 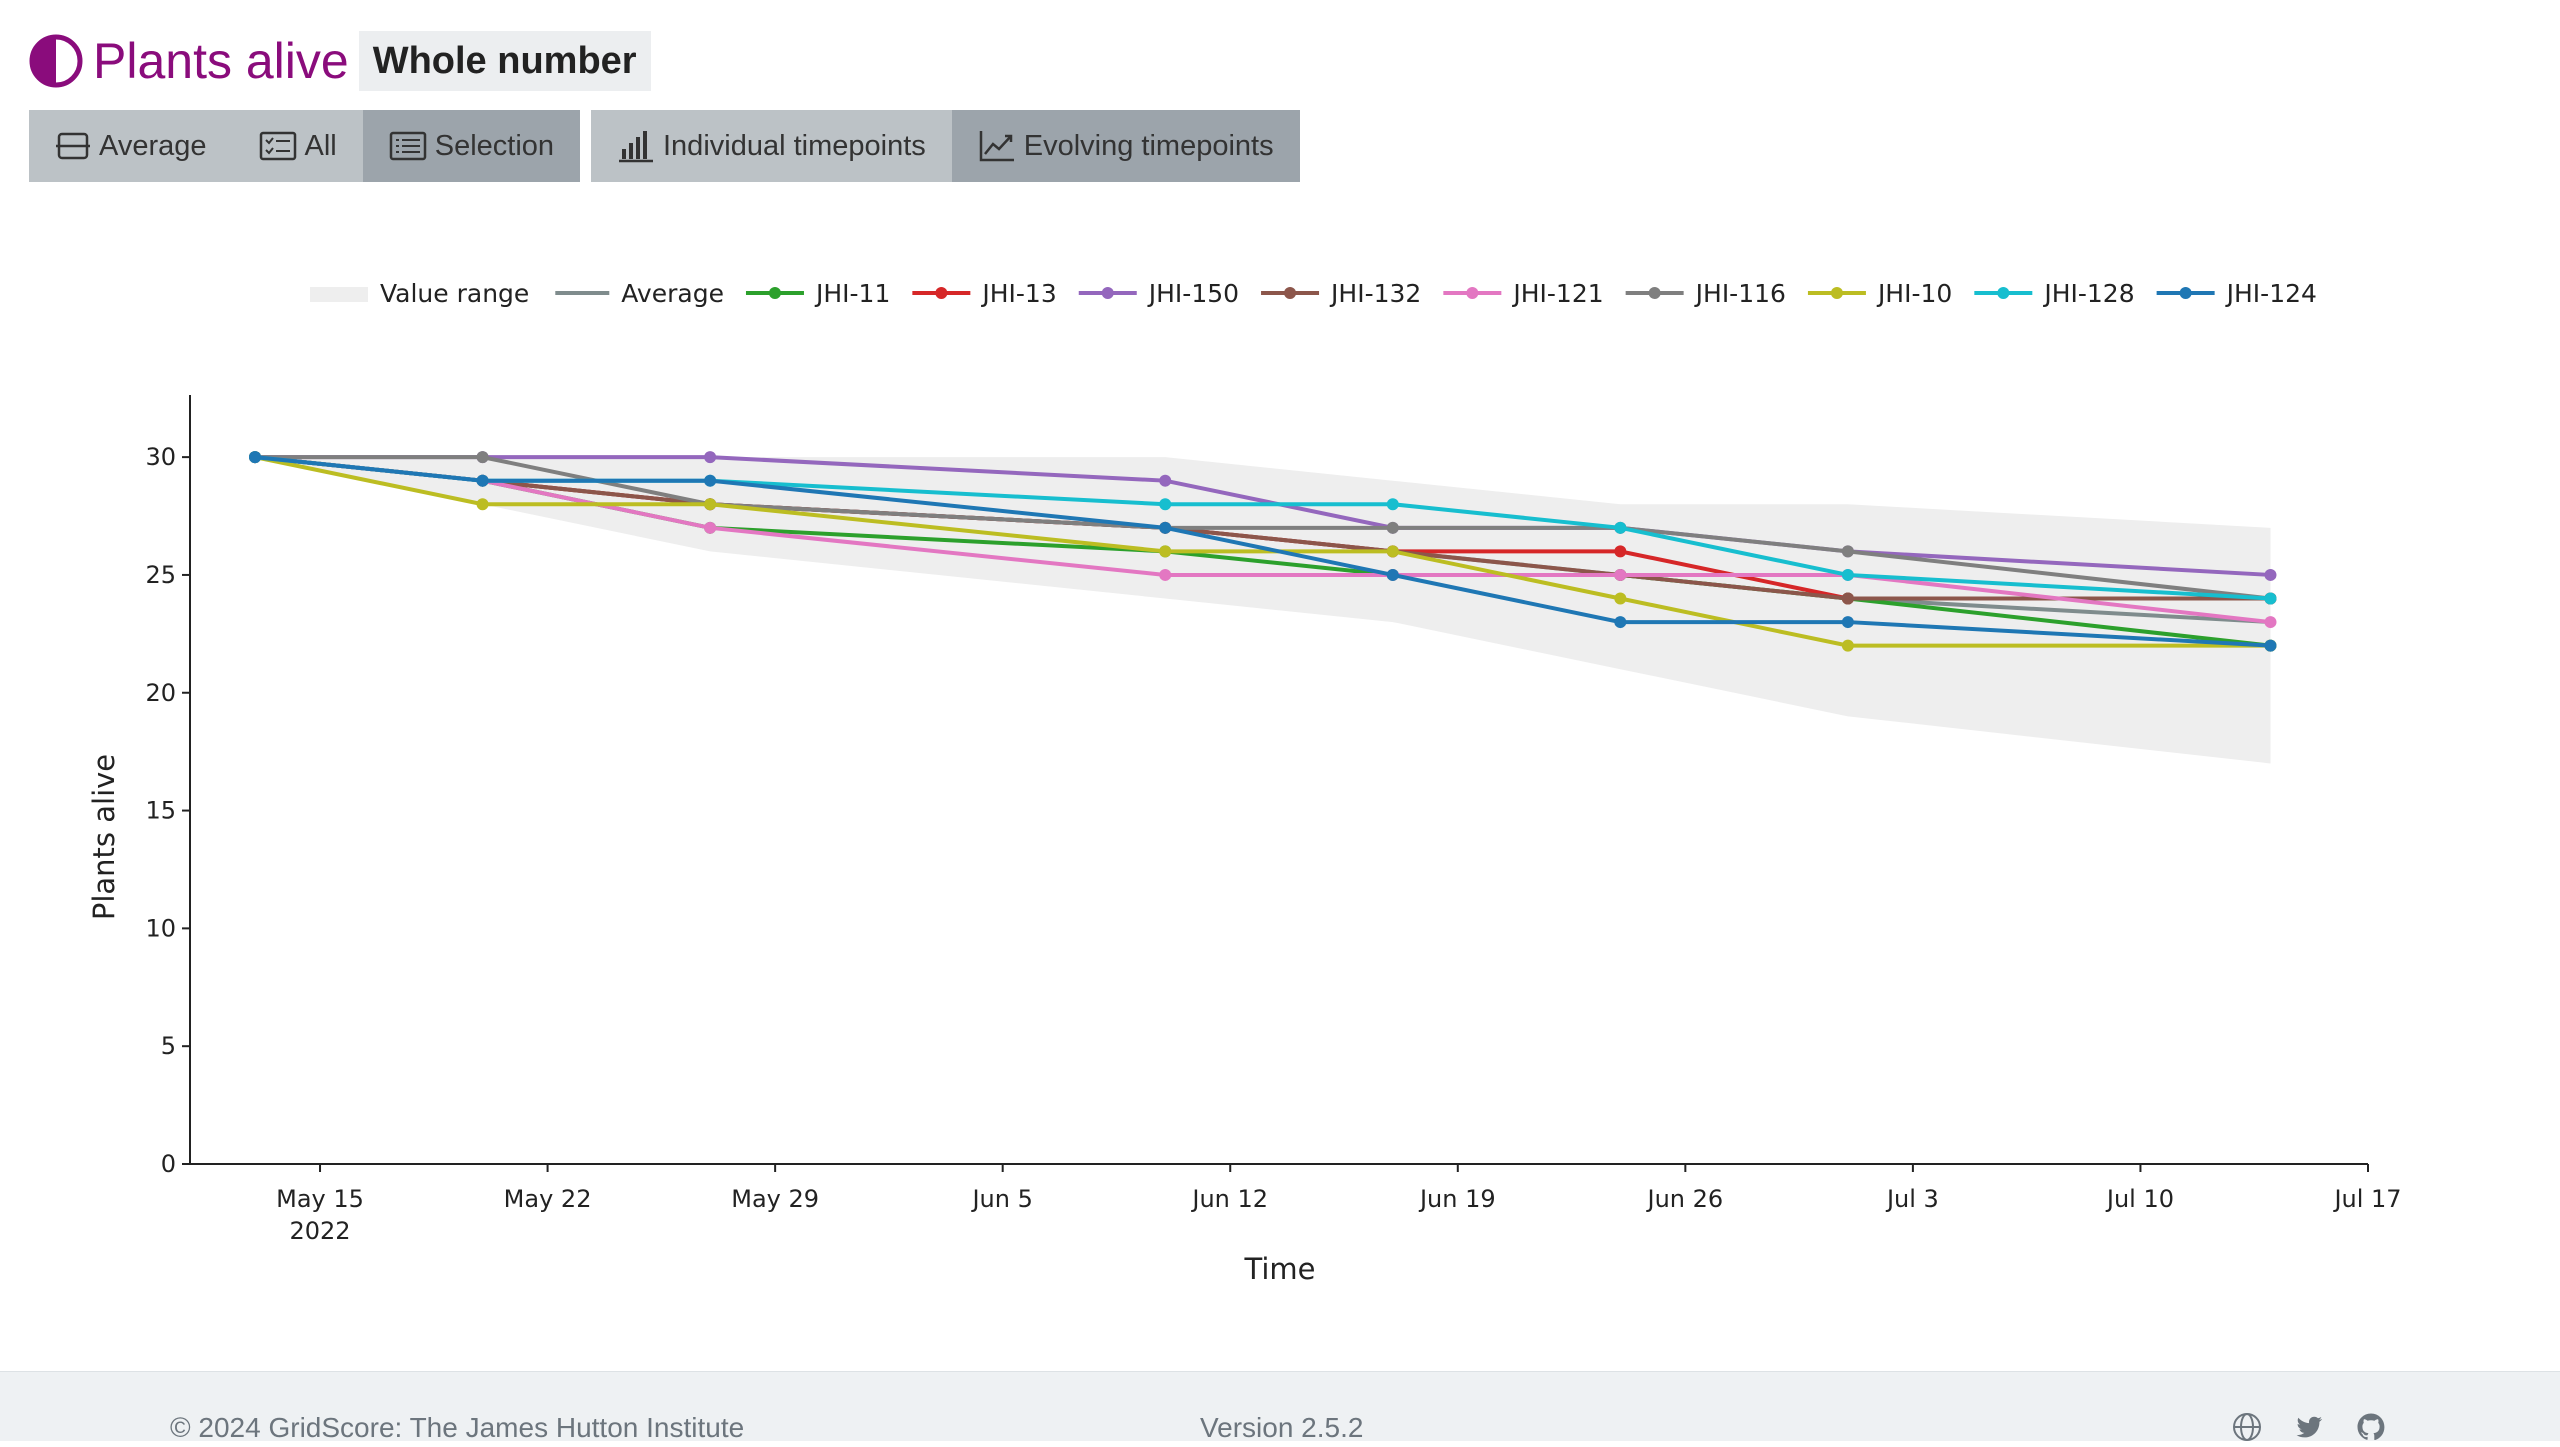 I want to click on y-tick-label: 5, so click(x=168, y=1046).